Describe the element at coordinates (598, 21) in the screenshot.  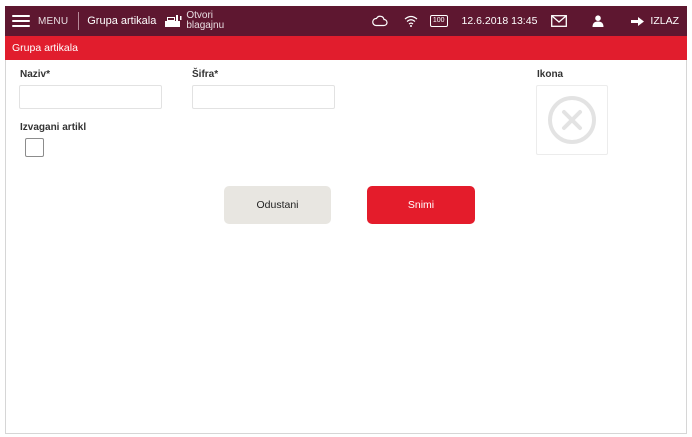
I see `user-icon` at that location.